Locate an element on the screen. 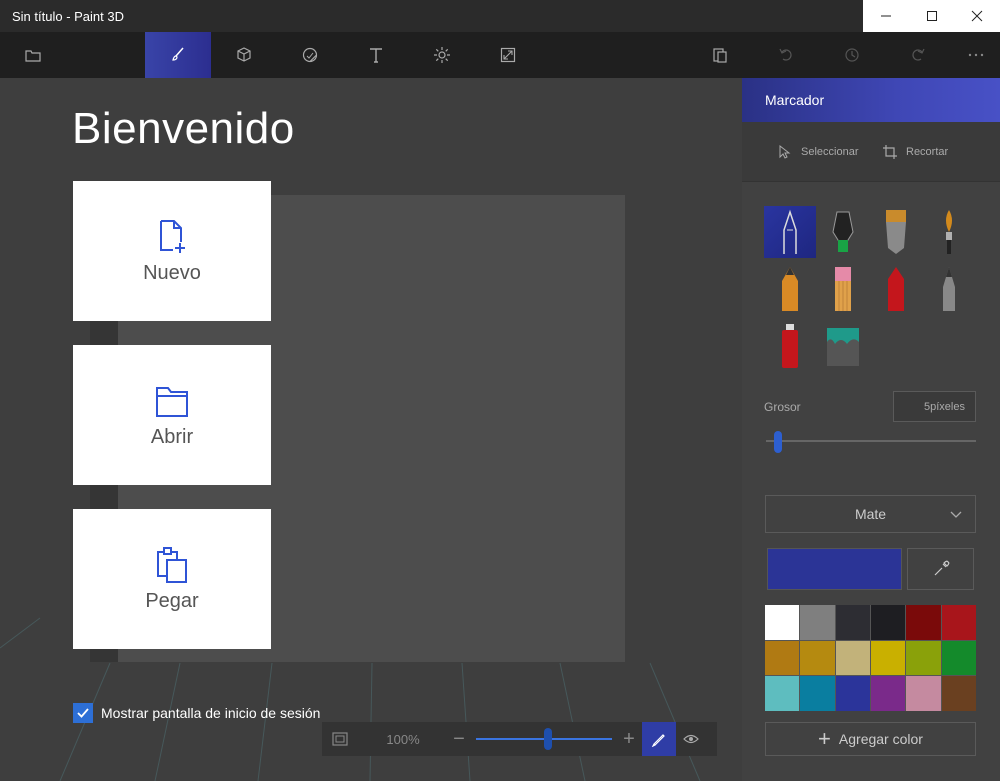  plus-icon: + is located at coordinates (824, 738).